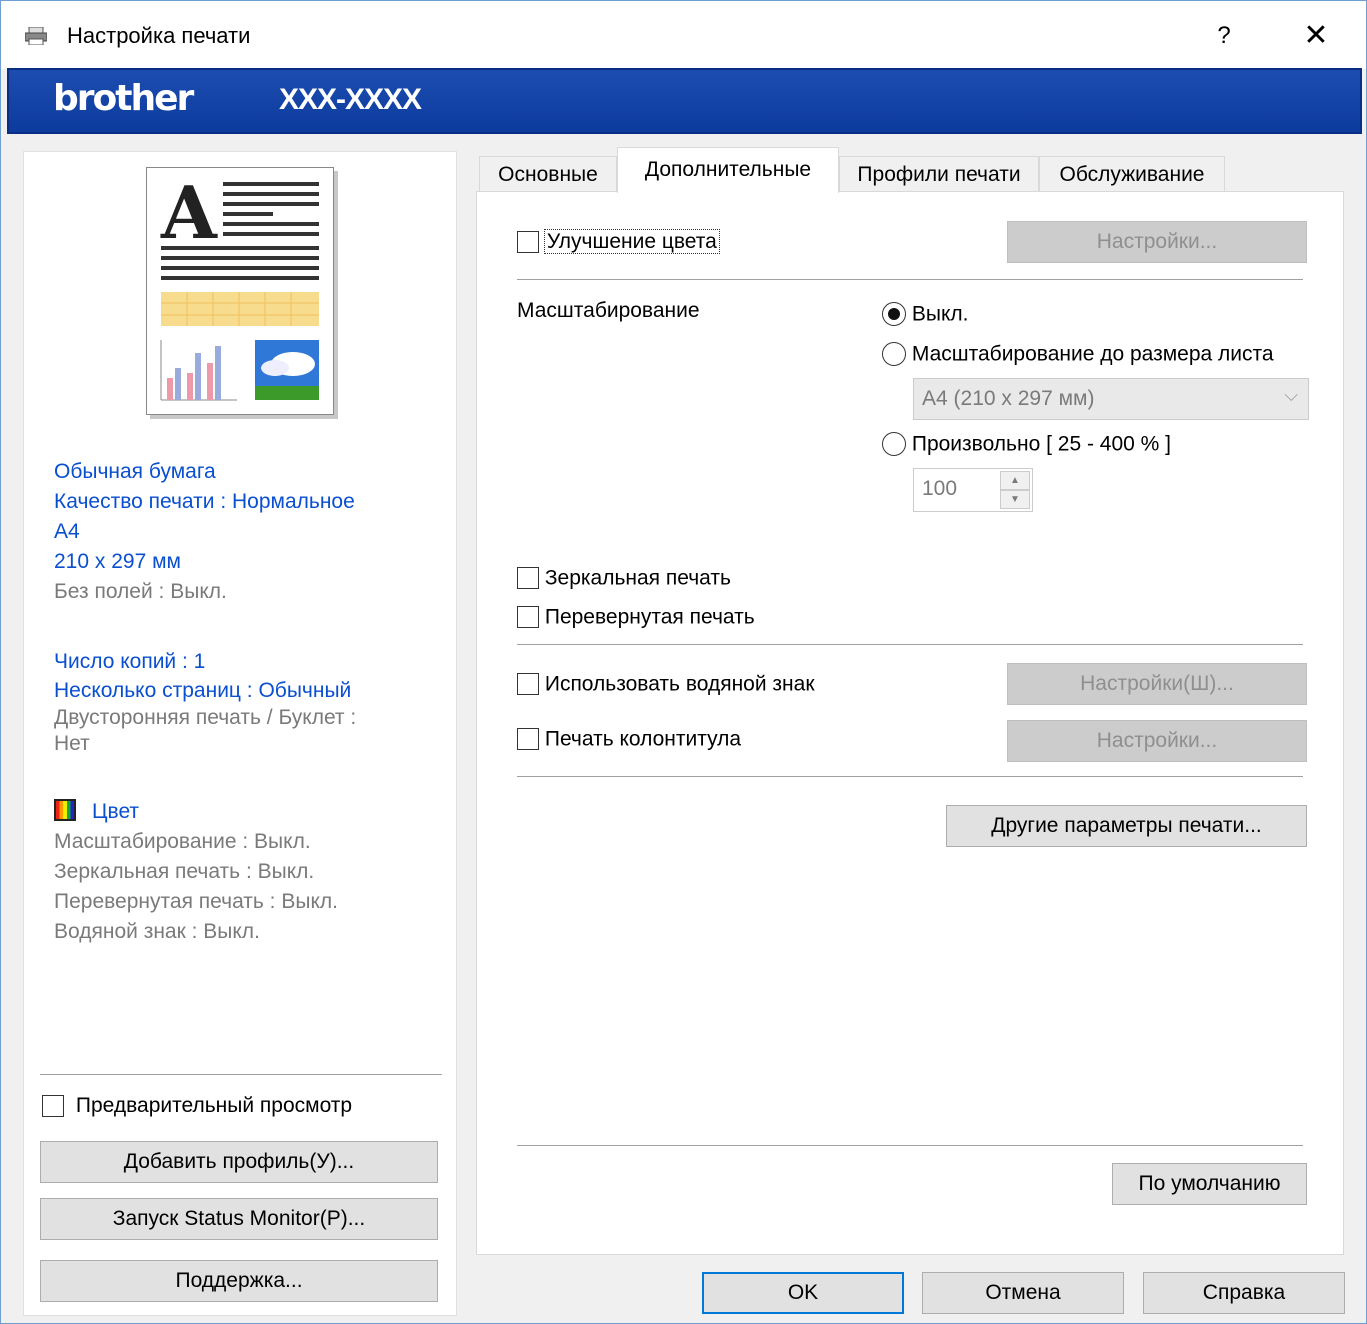  Describe the element at coordinates (940, 488) in the screenshot. I see `custom-scale-value: 100` at that location.